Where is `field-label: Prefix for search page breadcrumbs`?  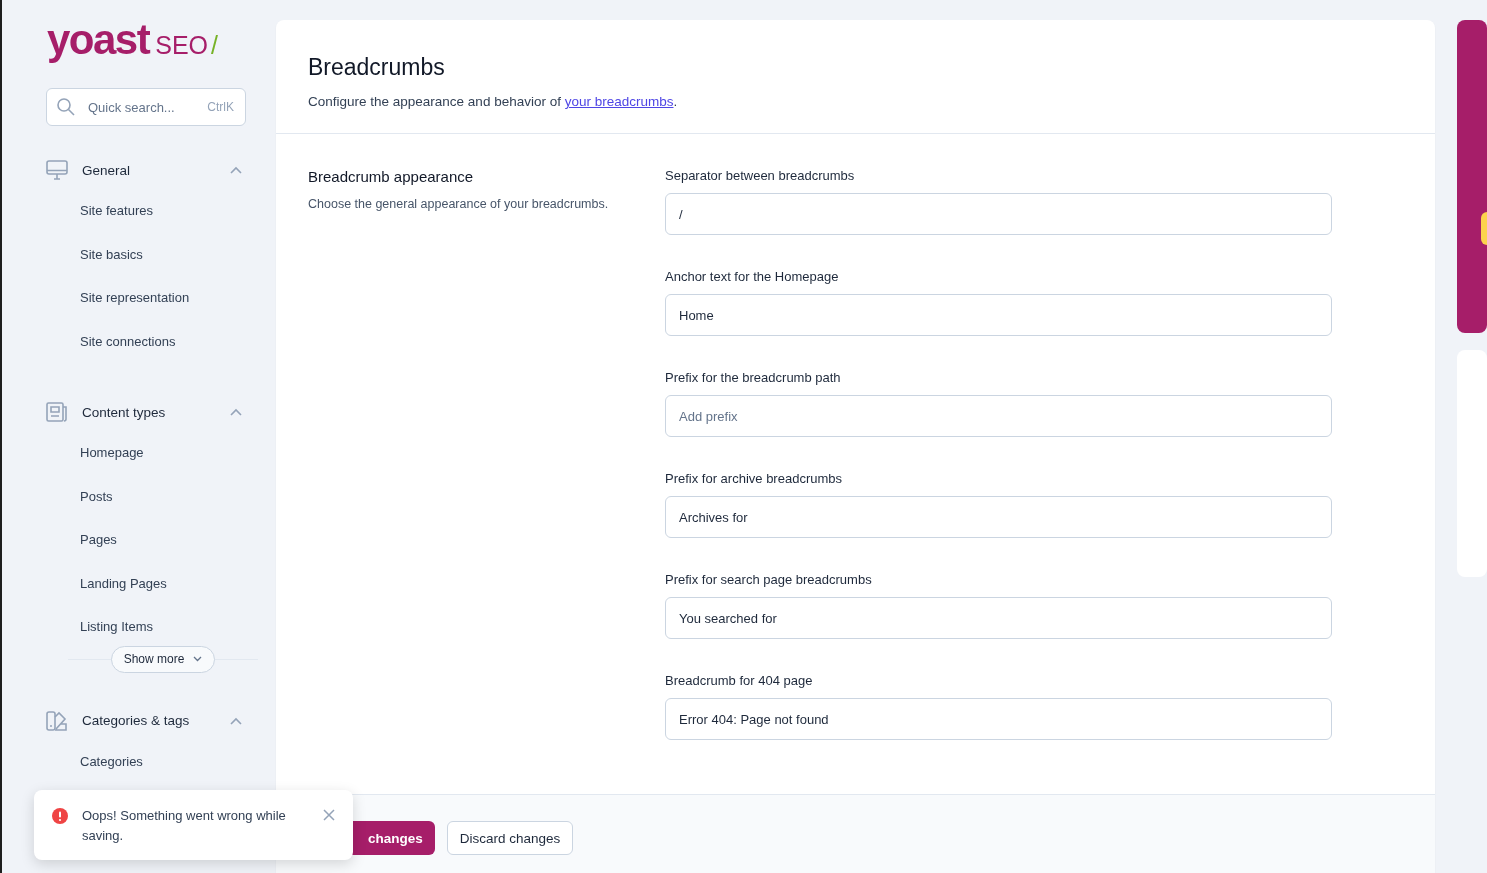
field-label: Prefix for search page breadcrumbs is located at coordinates (769, 579).